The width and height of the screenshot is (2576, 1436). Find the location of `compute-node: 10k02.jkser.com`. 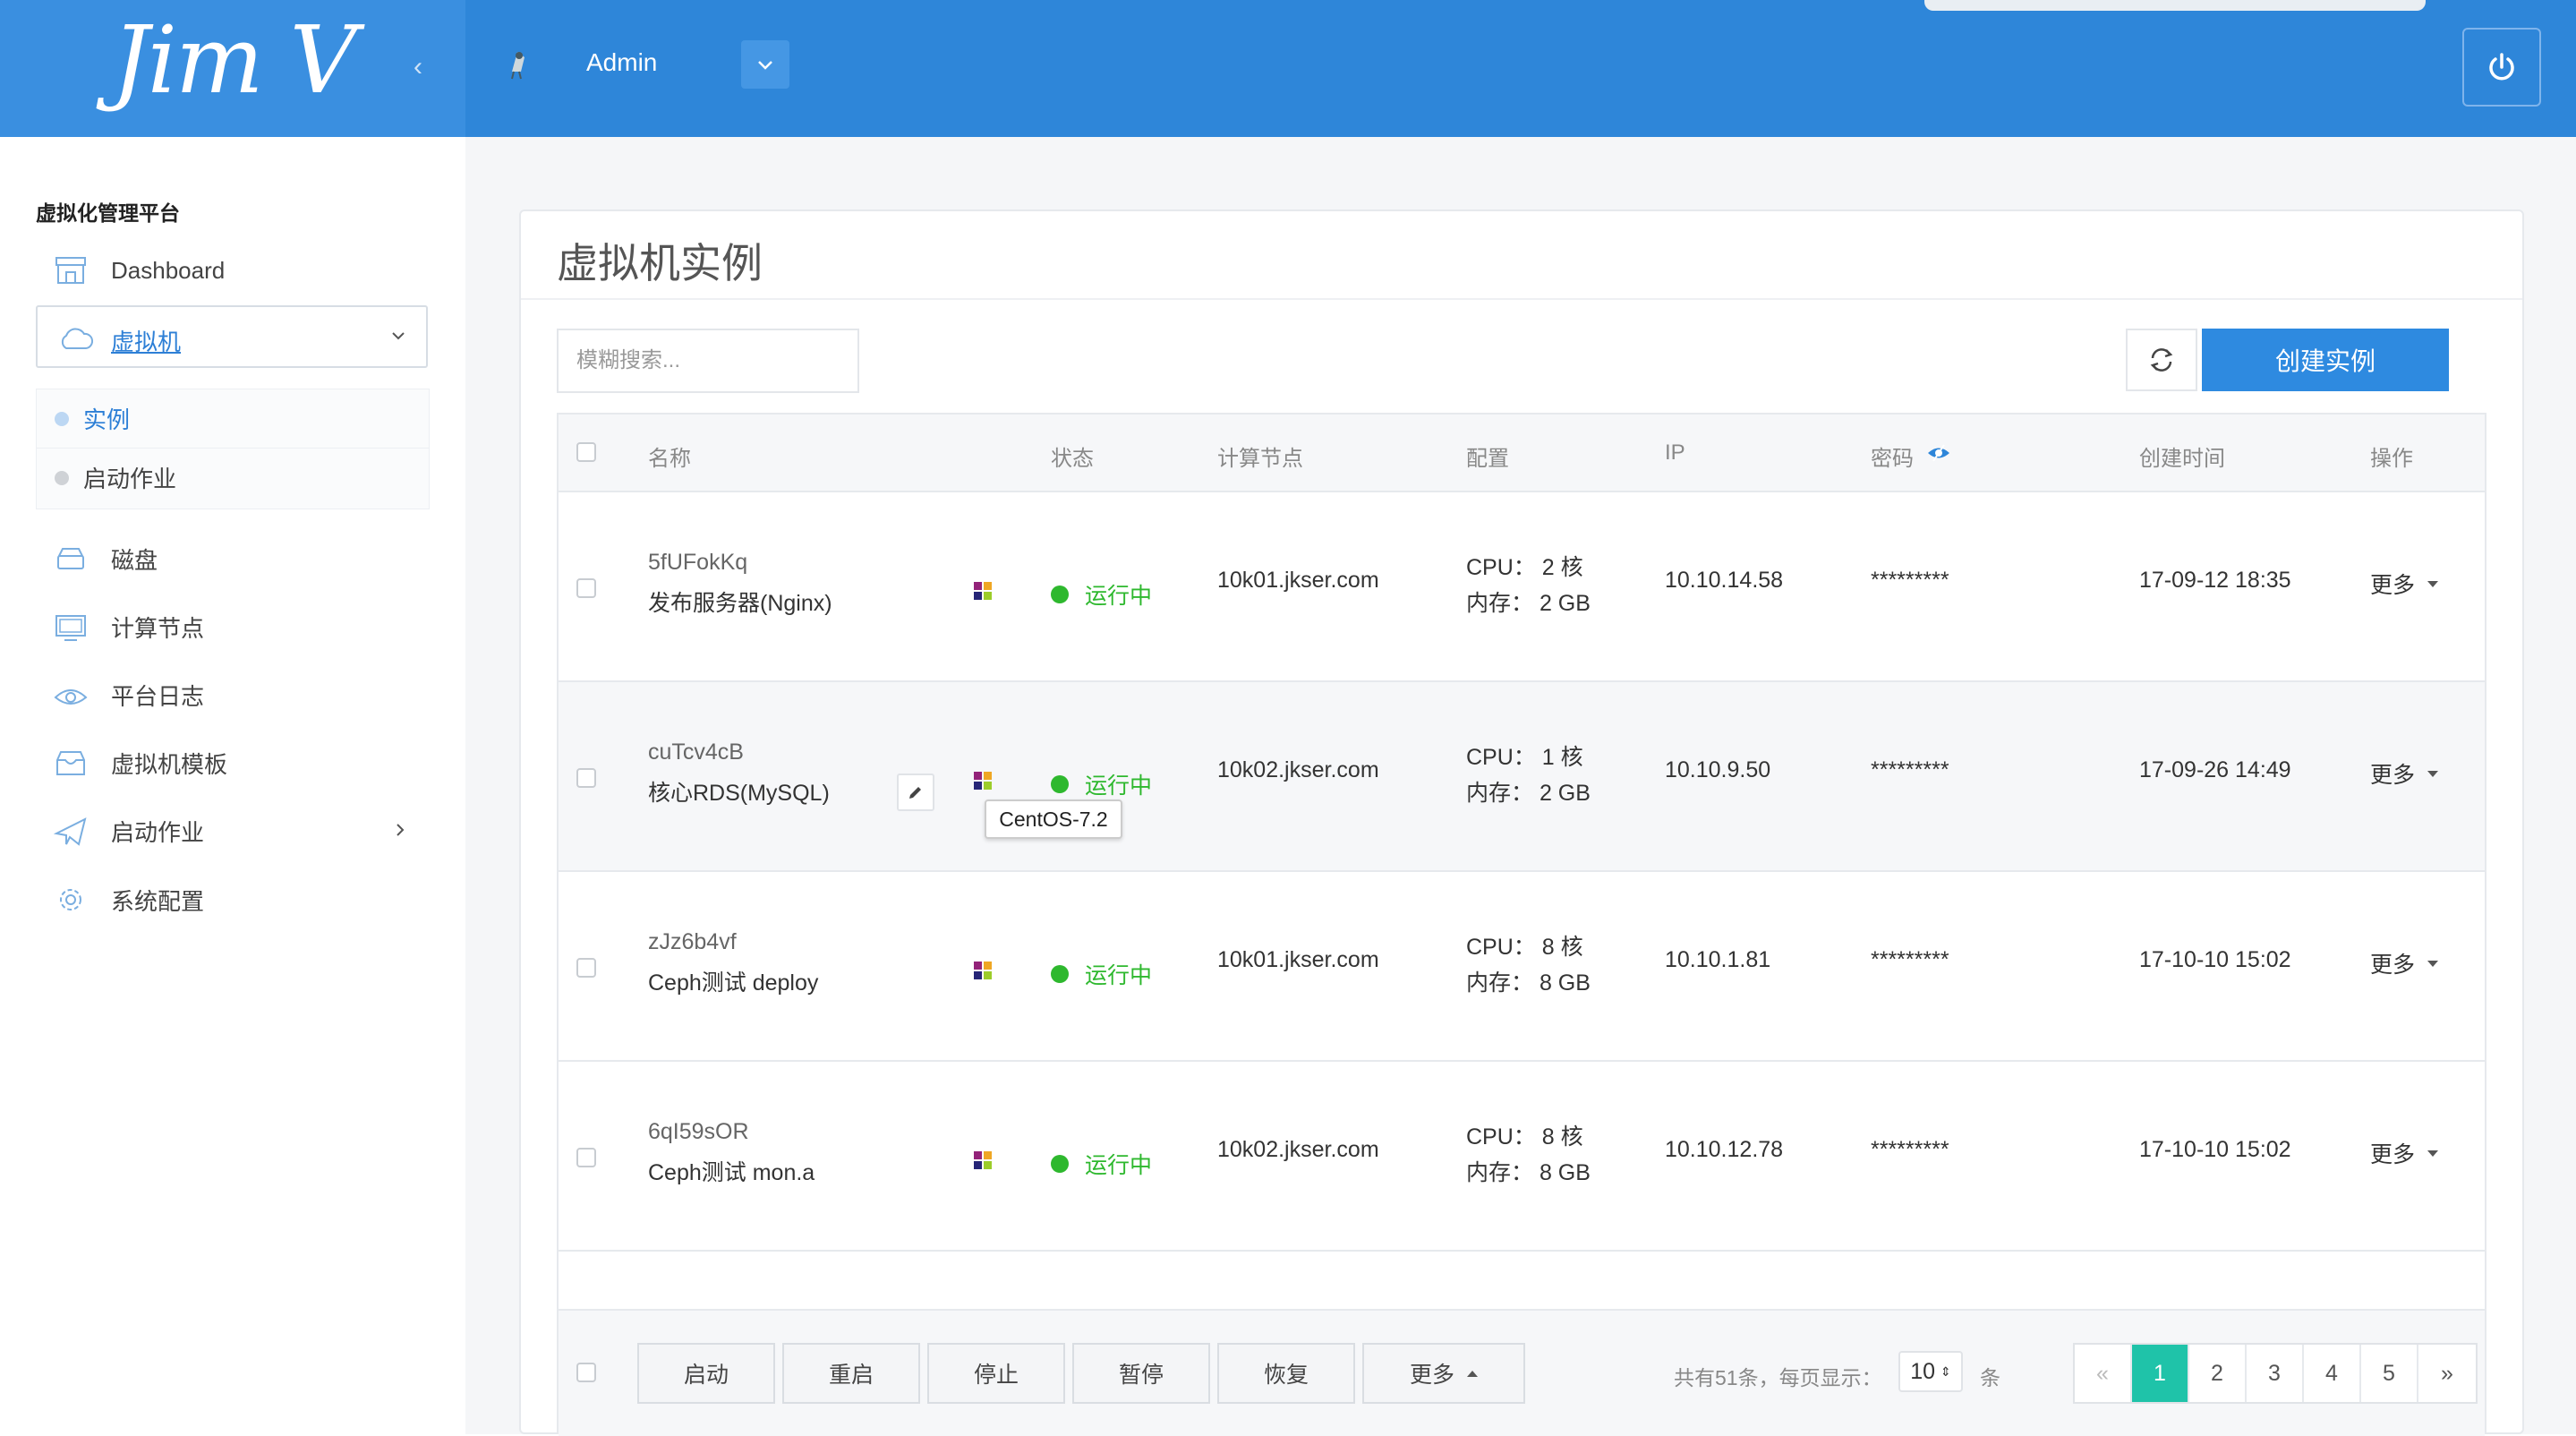

compute-node: 10k02.jkser.com is located at coordinates (1298, 1149).